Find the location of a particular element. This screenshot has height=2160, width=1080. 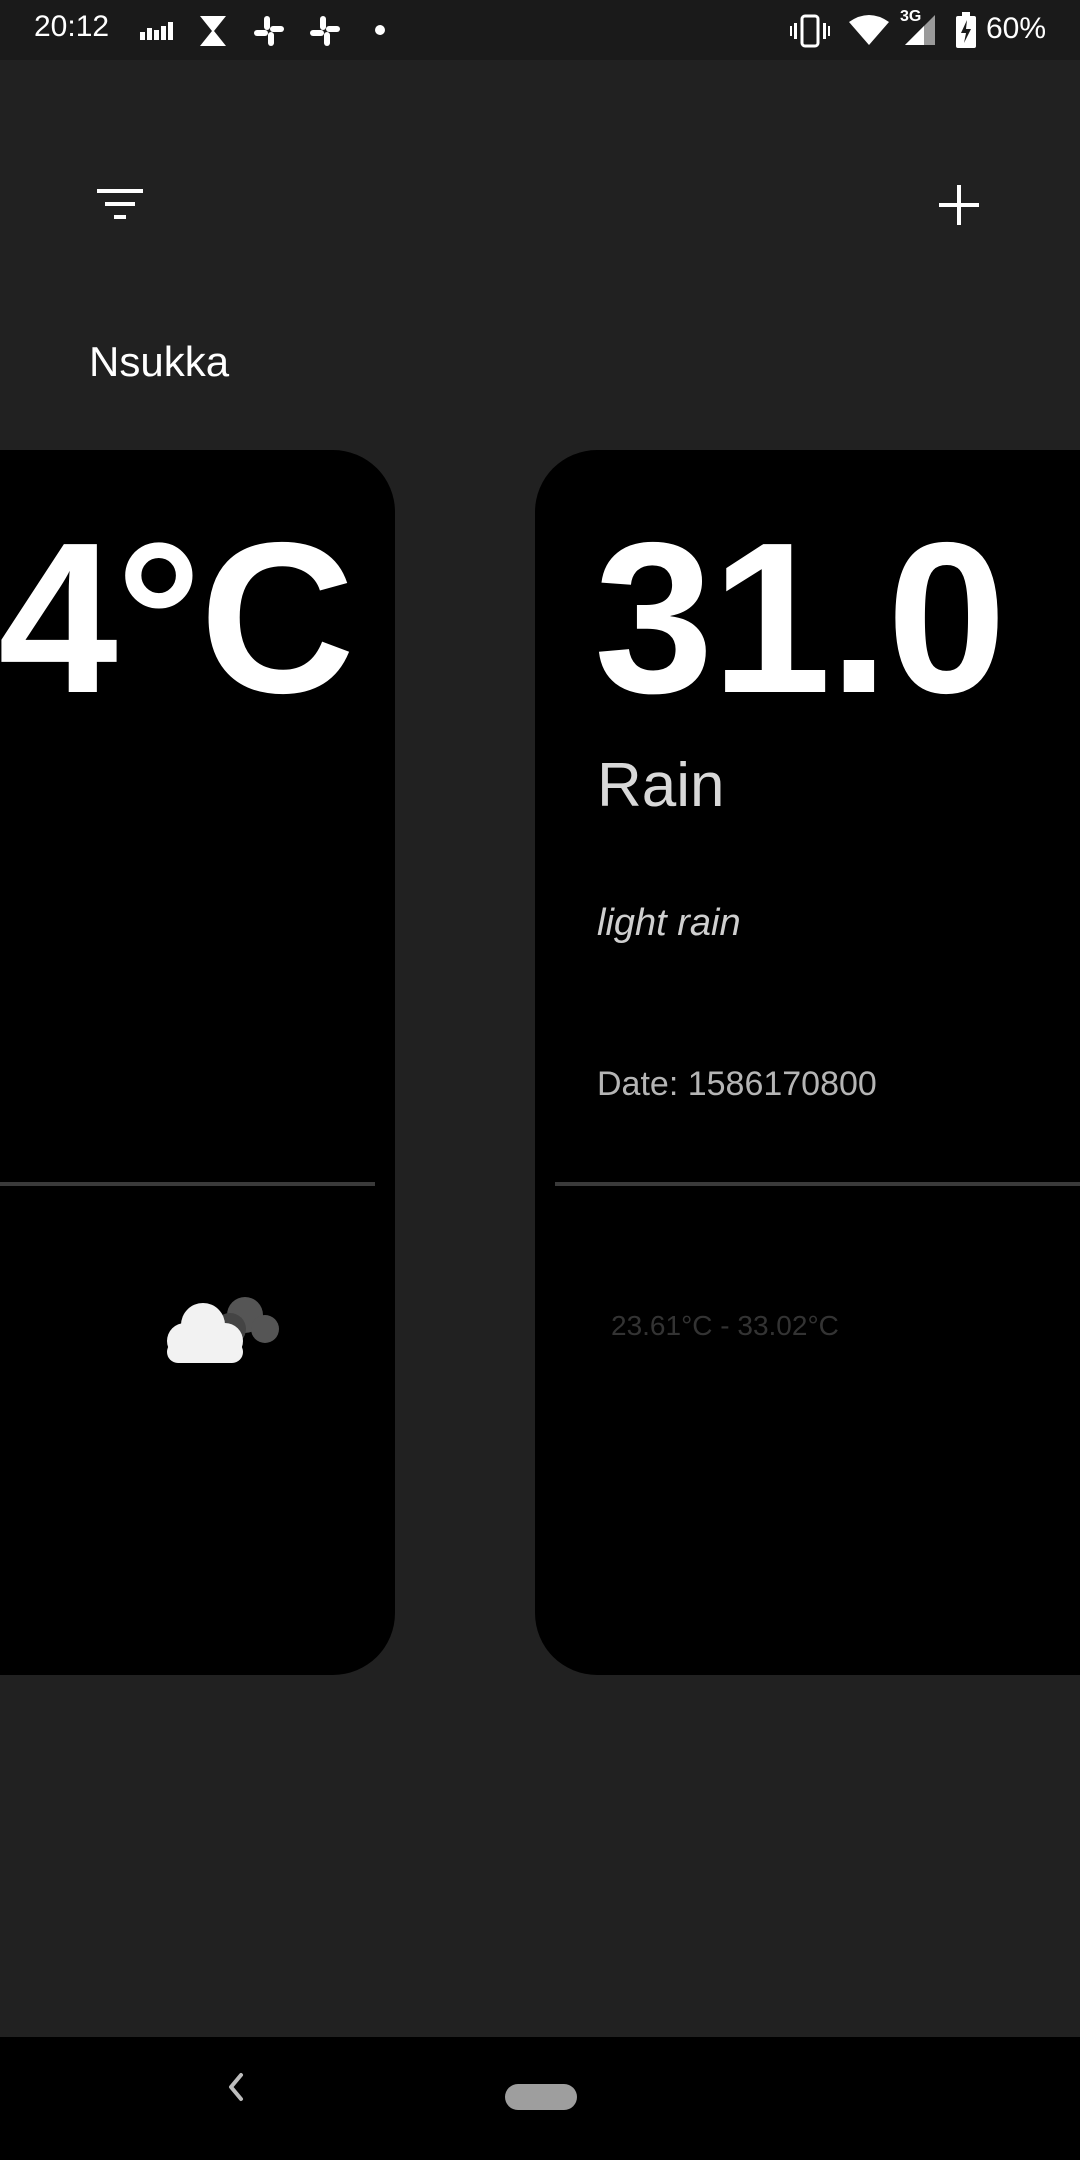

home-button is located at coordinates (541, 2097).